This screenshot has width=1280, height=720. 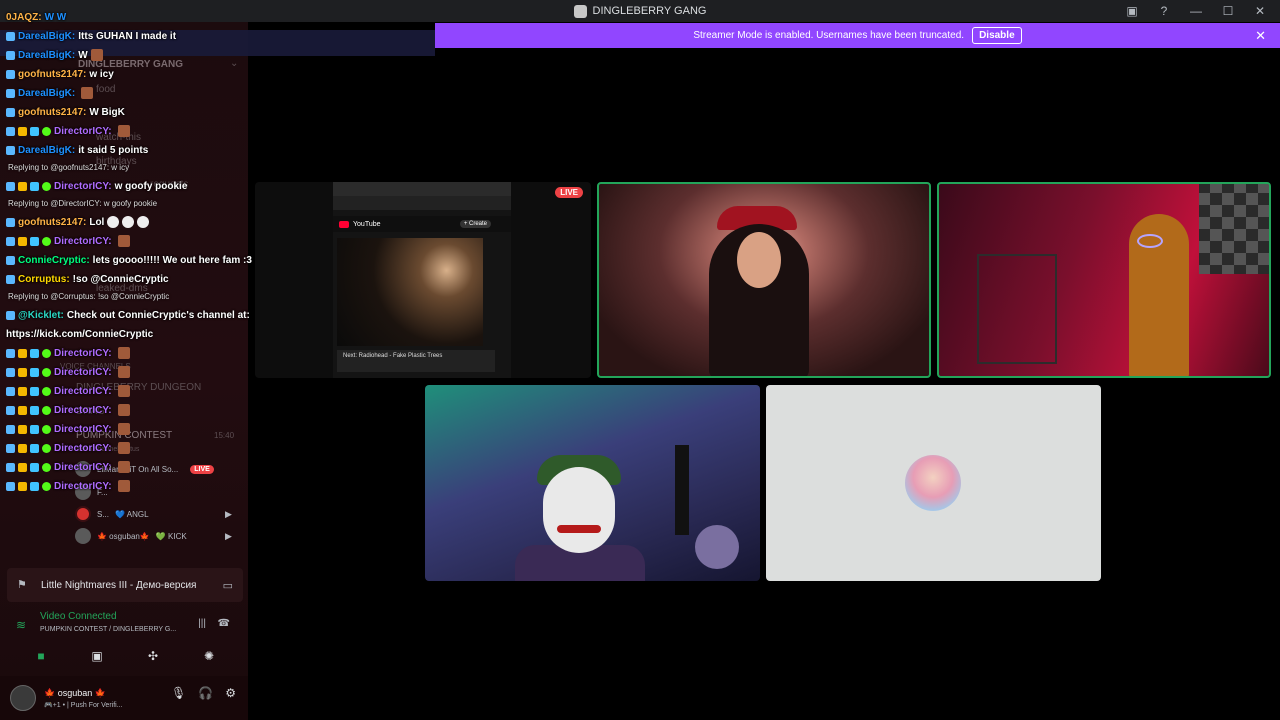 I want to click on user-avatar, so click(x=23, y=698).